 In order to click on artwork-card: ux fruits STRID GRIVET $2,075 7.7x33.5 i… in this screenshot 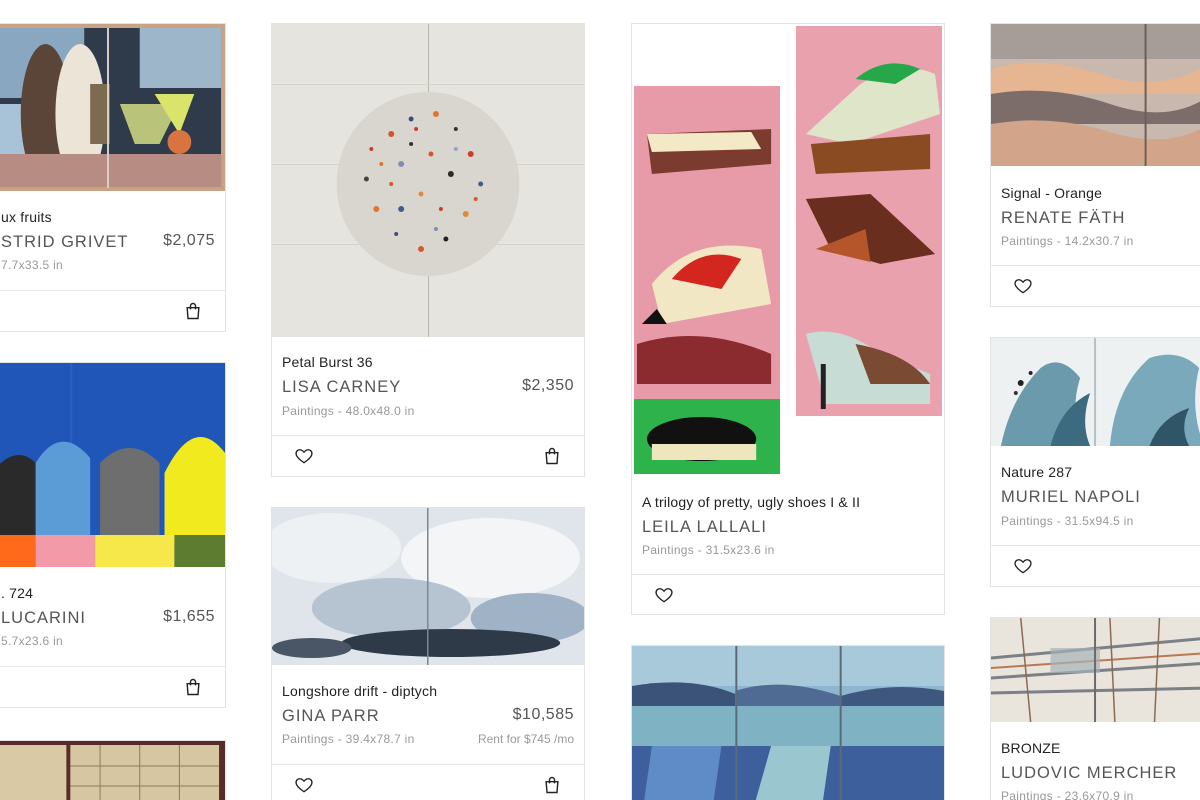, I will do `click(113, 177)`.